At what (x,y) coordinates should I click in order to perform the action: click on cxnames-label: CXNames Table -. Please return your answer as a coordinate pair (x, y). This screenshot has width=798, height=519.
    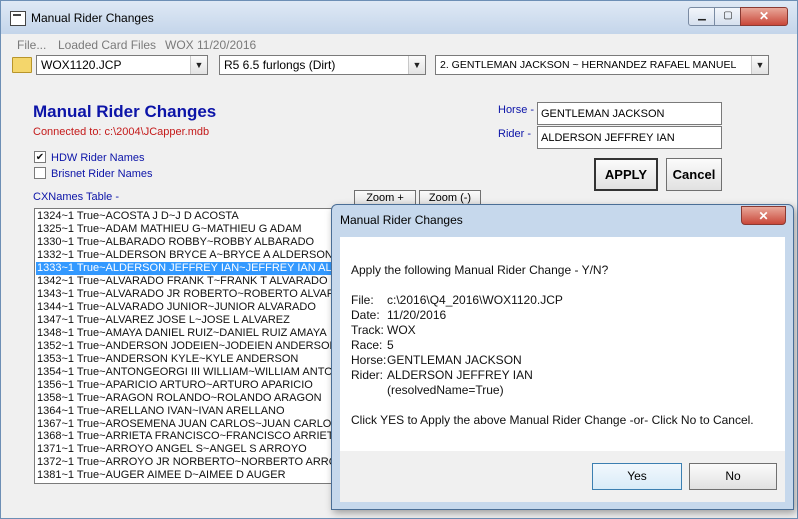
    Looking at the image, I should click on (76, 197).